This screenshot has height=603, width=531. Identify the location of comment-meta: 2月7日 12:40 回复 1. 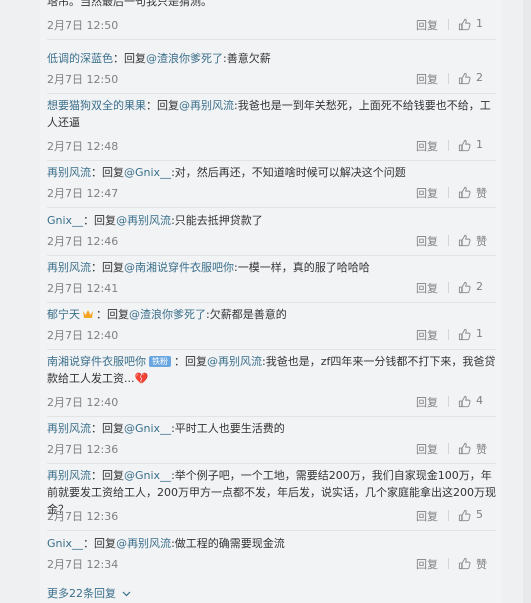
(271, 335).